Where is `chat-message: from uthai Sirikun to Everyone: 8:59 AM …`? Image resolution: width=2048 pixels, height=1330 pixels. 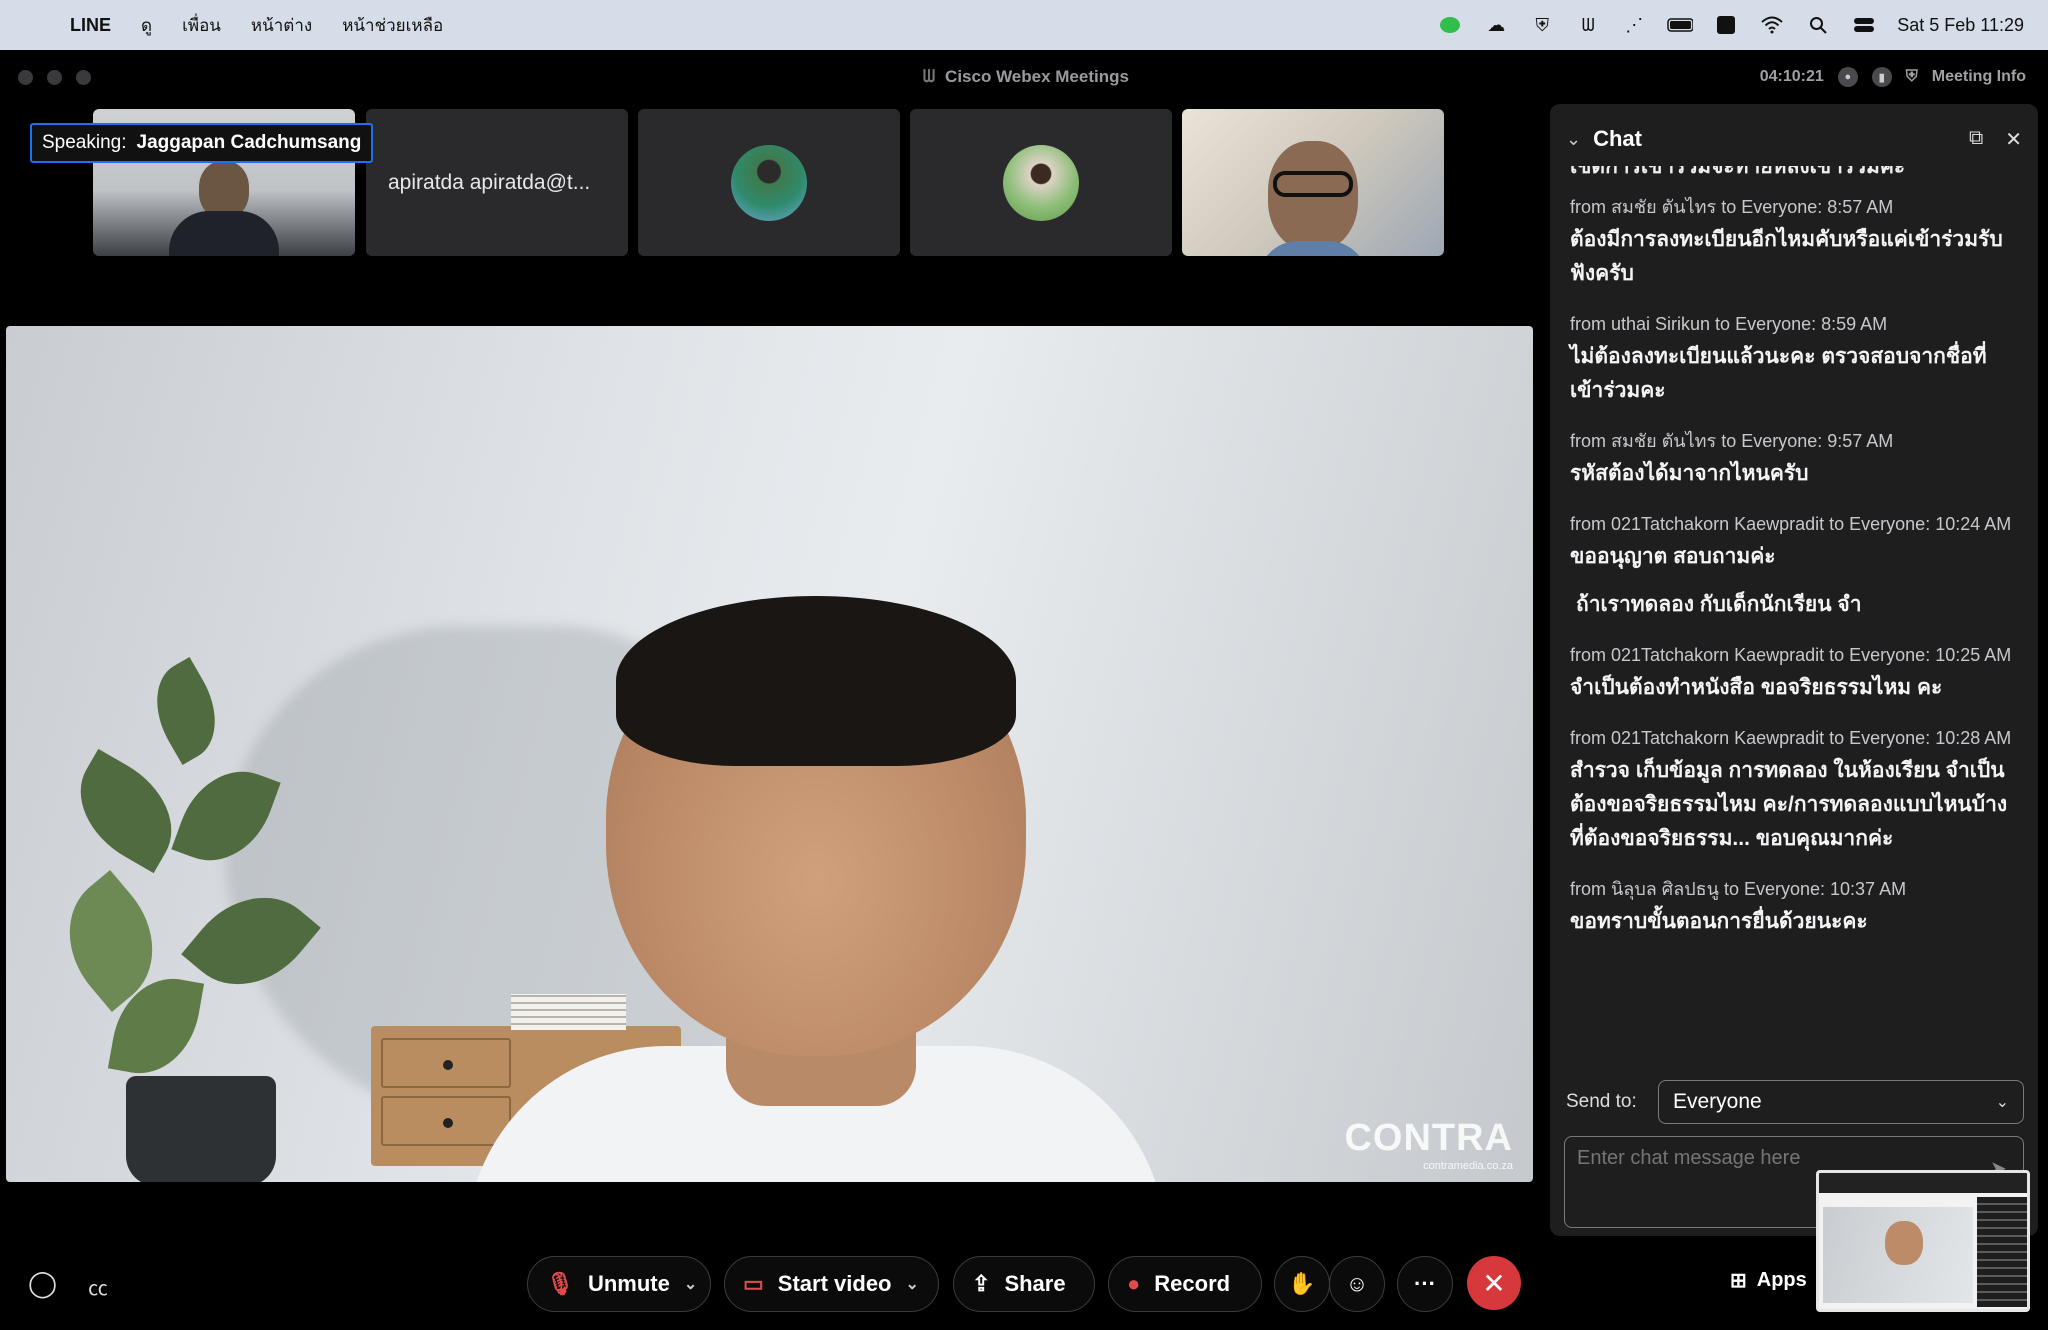
chat-message: from uthai Sirikun to Everyone: 8:59 AM … is located at coordinates (1794, 360).